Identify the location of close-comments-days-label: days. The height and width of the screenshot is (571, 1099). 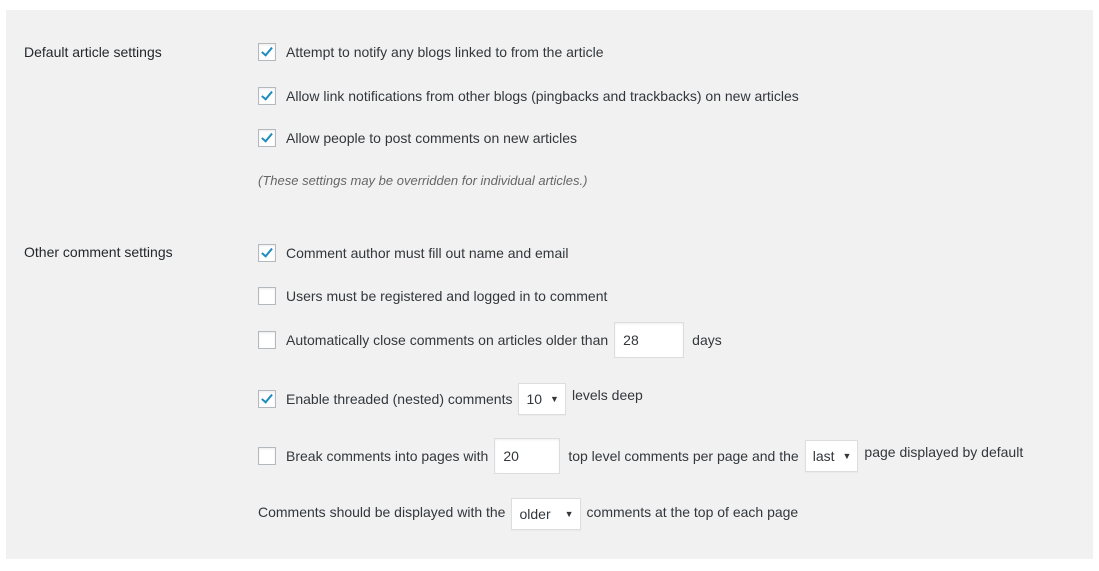
(707, 340).